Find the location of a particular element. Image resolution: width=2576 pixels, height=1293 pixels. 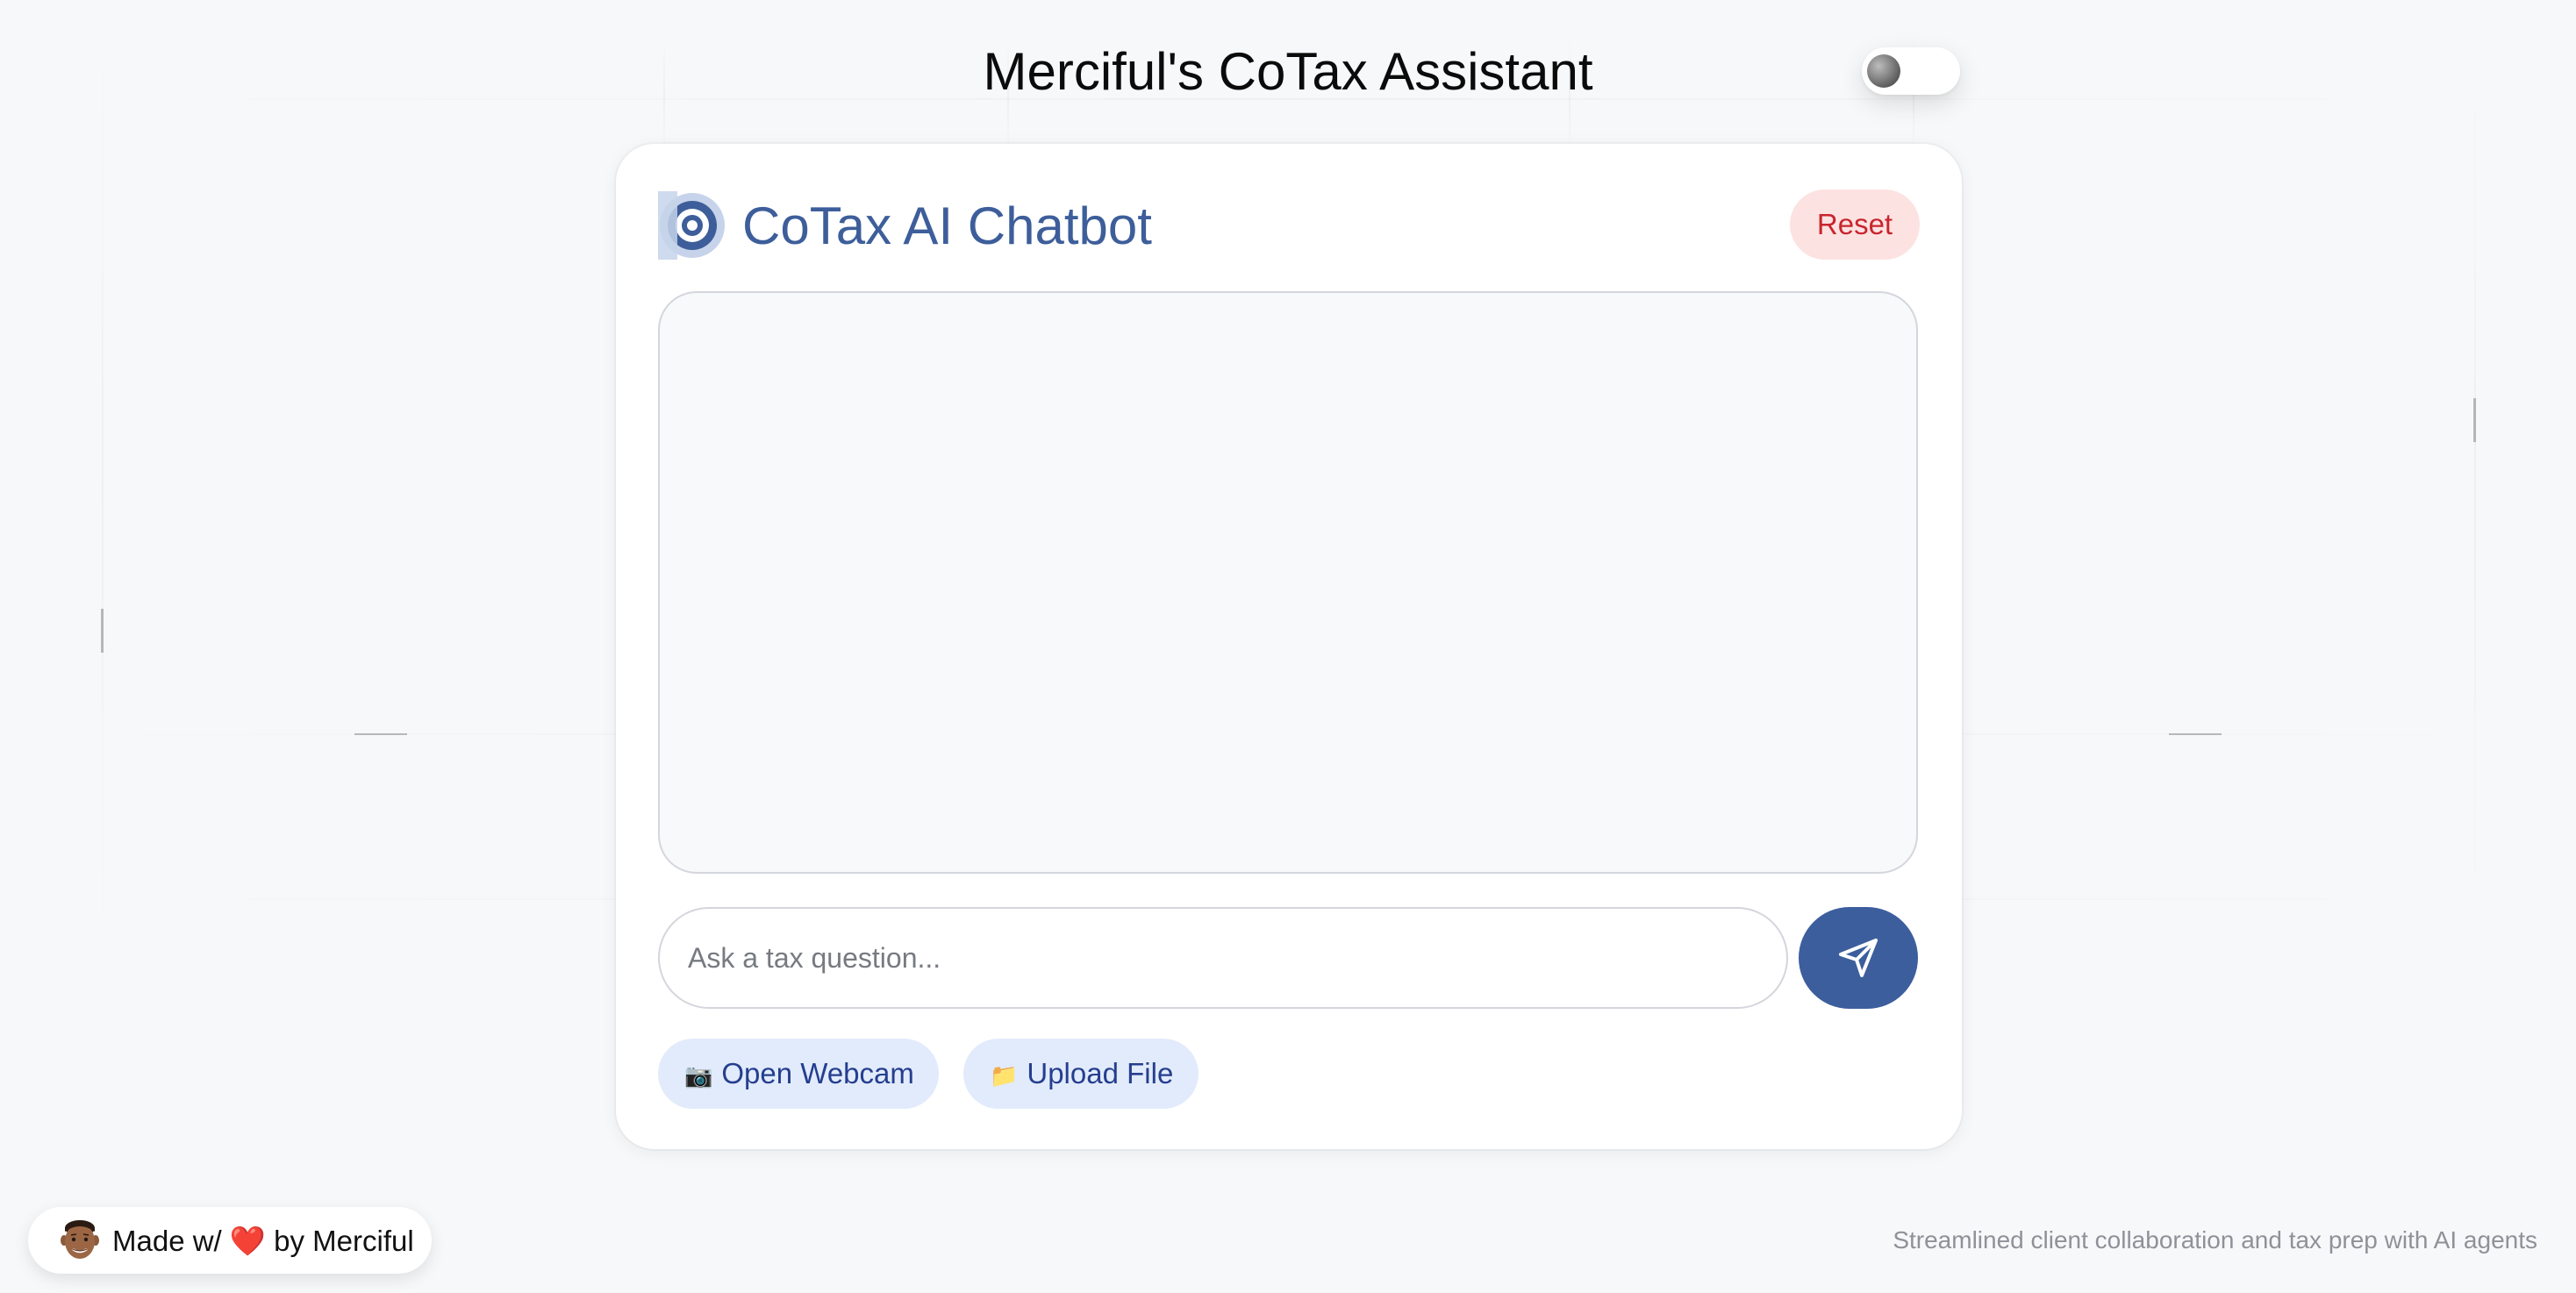

heart-icon: ❤️ is located at coordinates (247, 1241).